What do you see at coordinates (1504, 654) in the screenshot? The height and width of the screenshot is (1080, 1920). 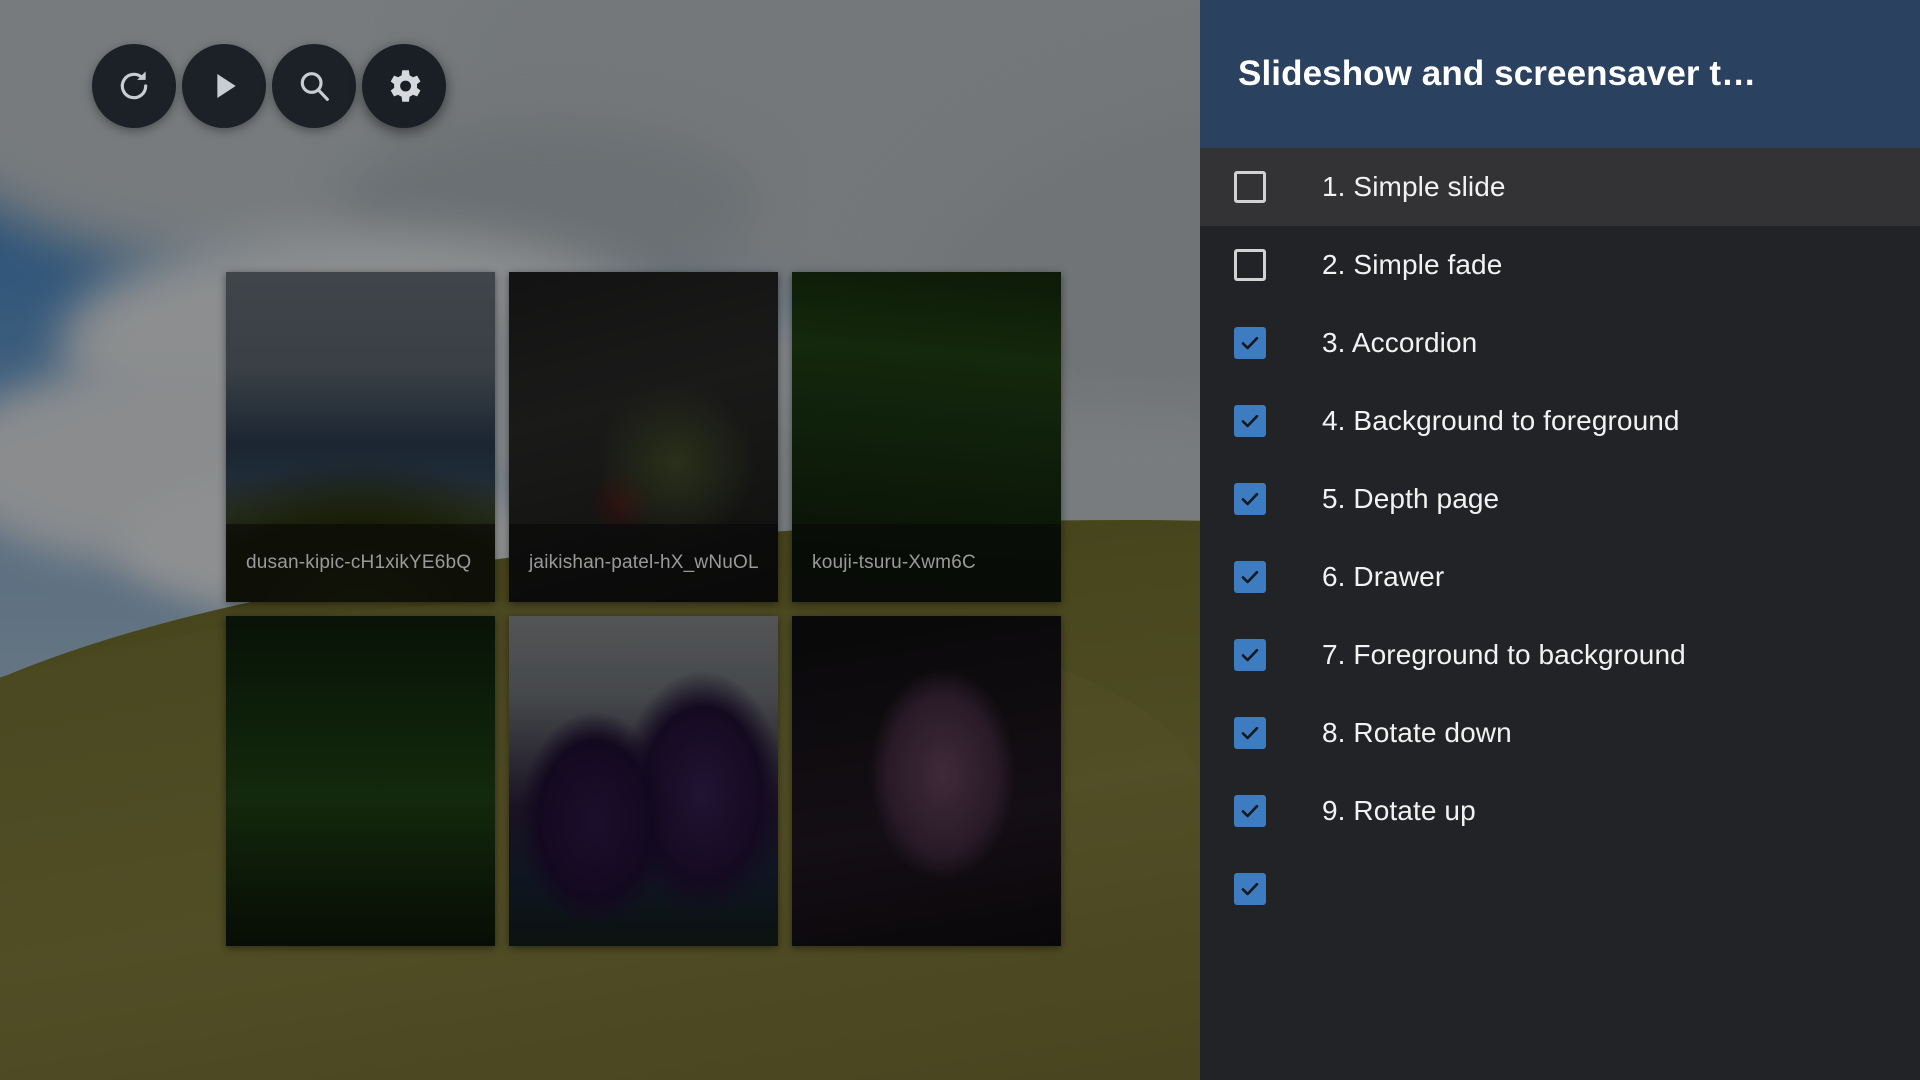 I see `transition-label: 7. Foreground to background` at bounding box center [1504, 654].